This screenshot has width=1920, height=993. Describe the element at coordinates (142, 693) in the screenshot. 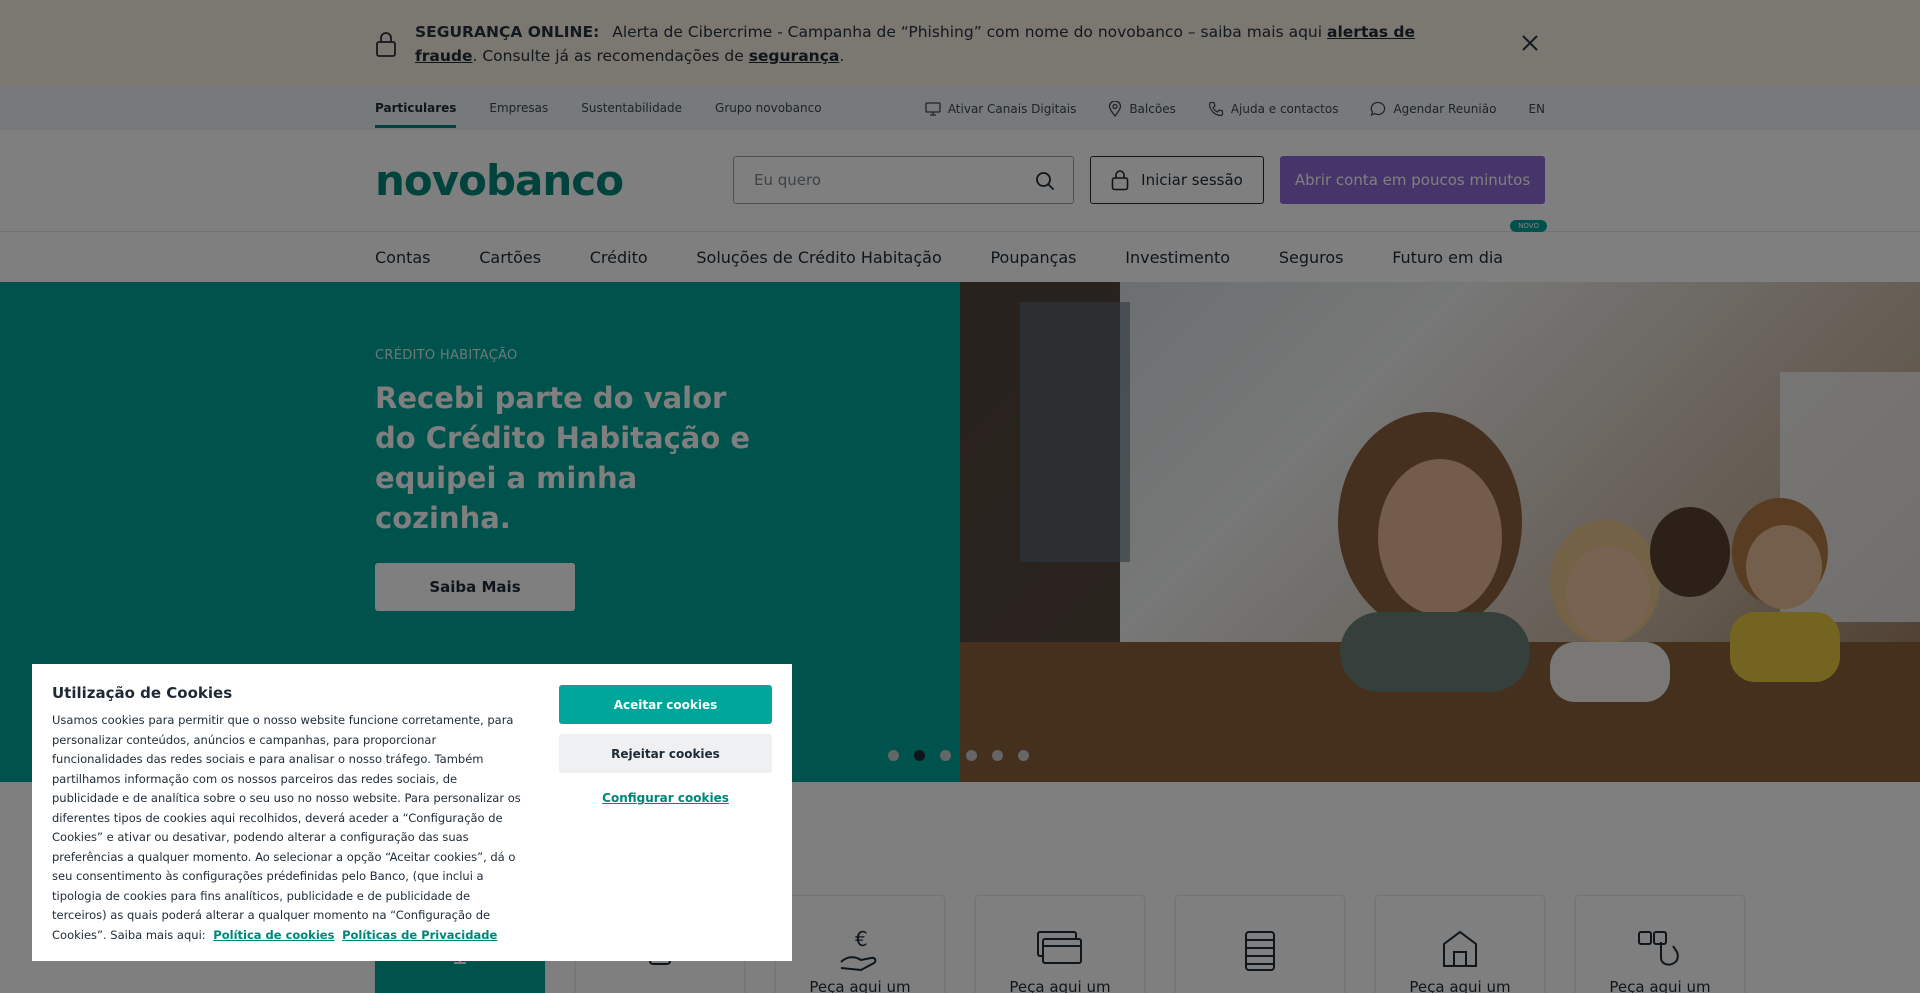

I see `cookie-title: Utilização de Cookies` at that location.